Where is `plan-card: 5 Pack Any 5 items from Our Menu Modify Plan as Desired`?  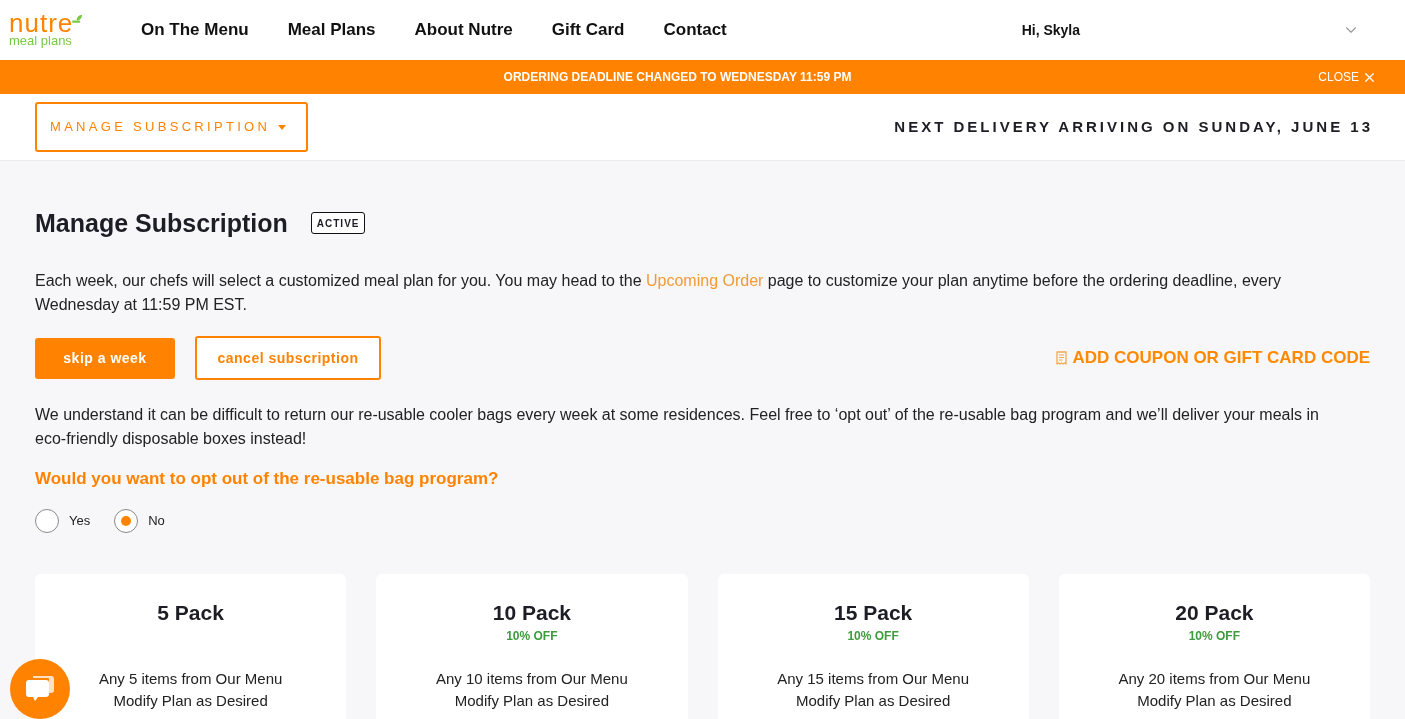 plan-card: 5 Pack Any 5 items from Our Menu Modify Plan as Desired is located at coordinates (191, 646).